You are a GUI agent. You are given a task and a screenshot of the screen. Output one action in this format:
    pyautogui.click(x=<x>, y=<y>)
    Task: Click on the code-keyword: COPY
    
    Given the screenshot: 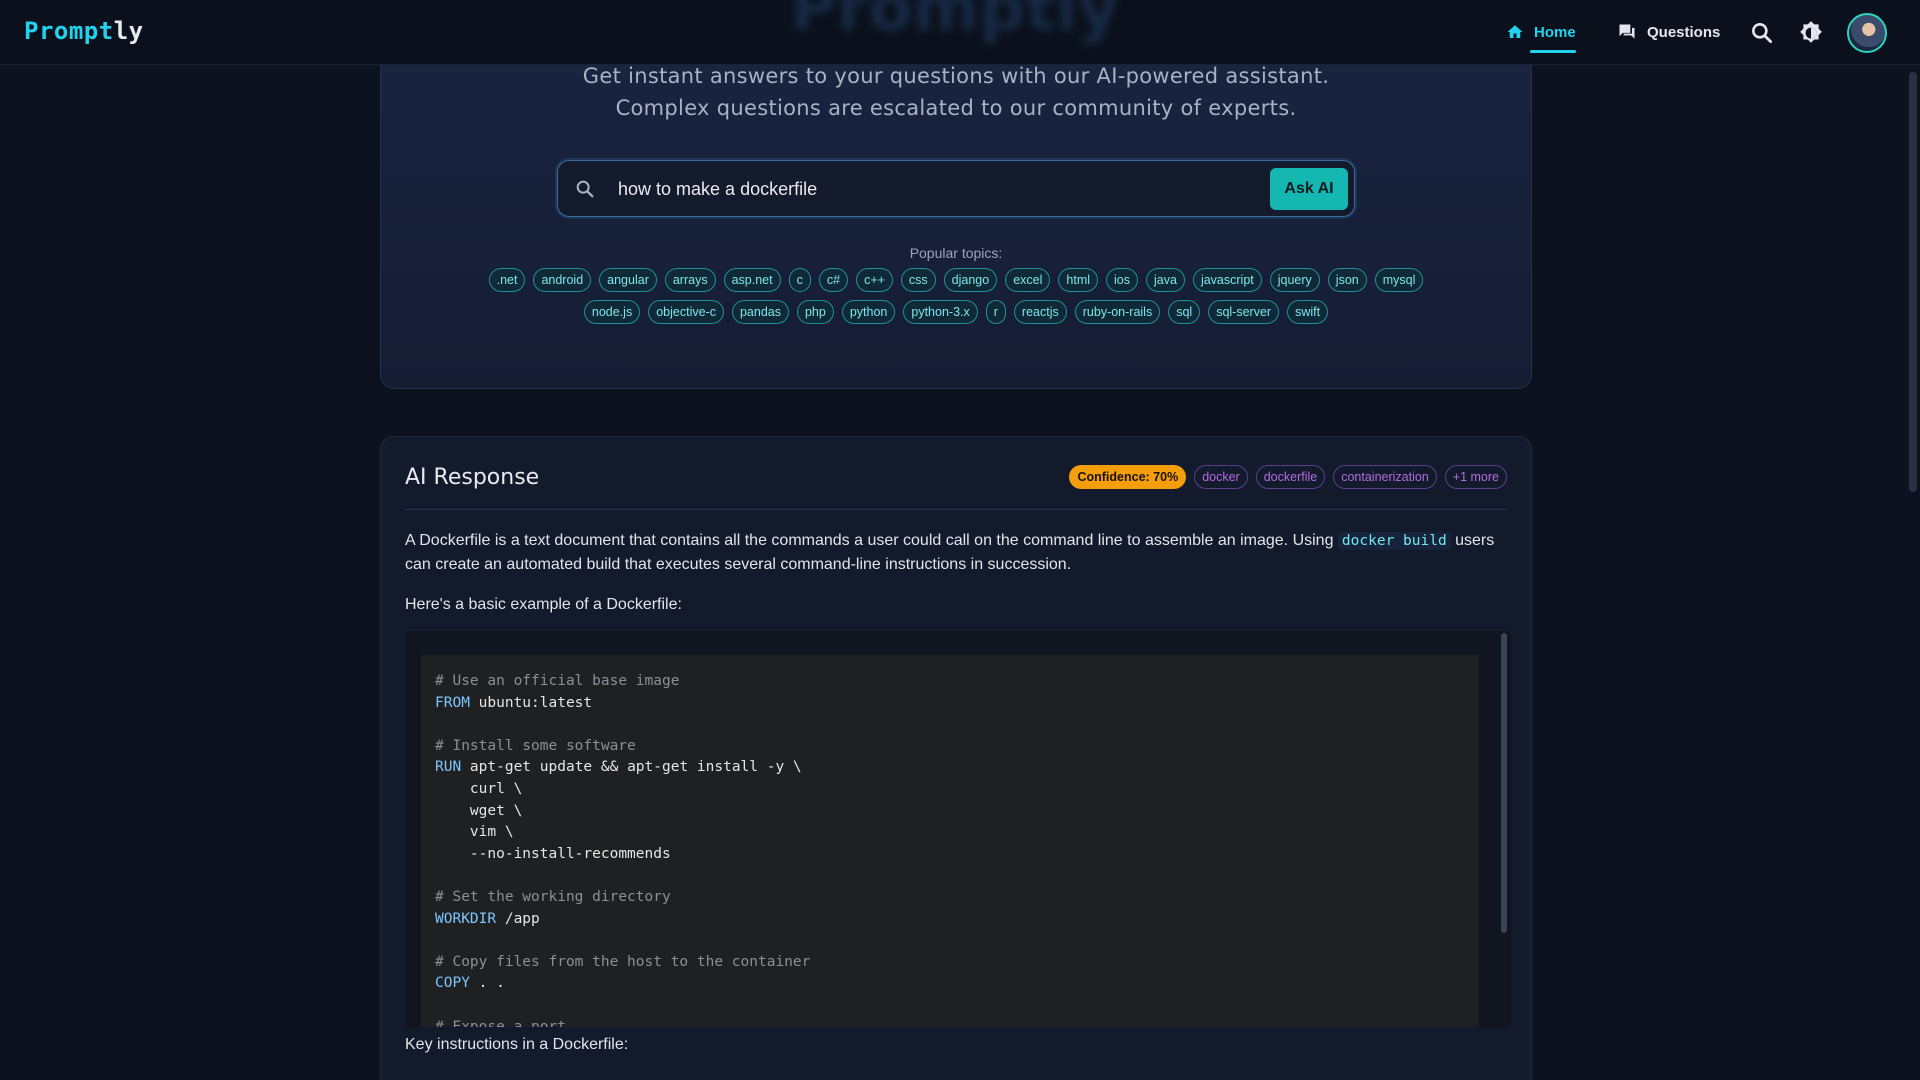 What is the action you would take?
    pyautogui.click(x=452, y=983)
    